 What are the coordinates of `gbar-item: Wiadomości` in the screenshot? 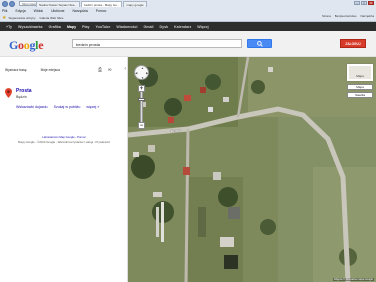 It's located at (126, 27).